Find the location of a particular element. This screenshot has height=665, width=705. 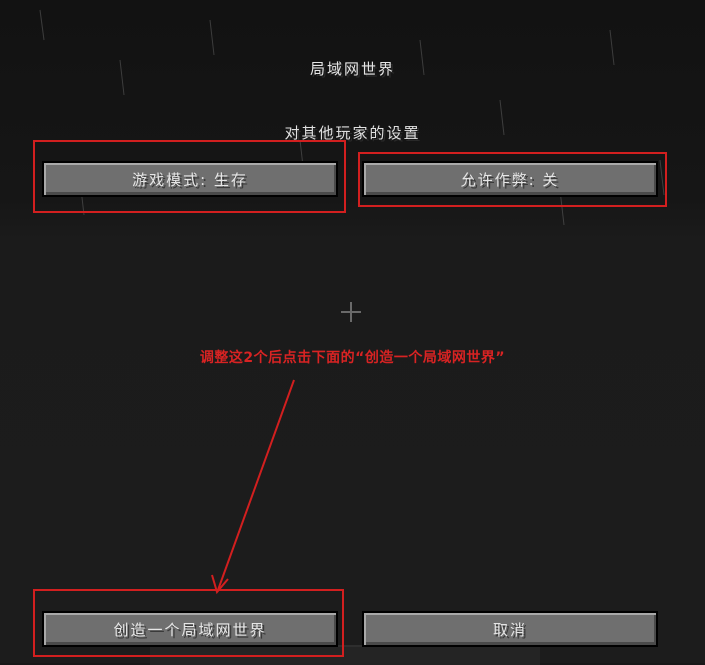

crosshair-icon is located at coordinates (351, 312).